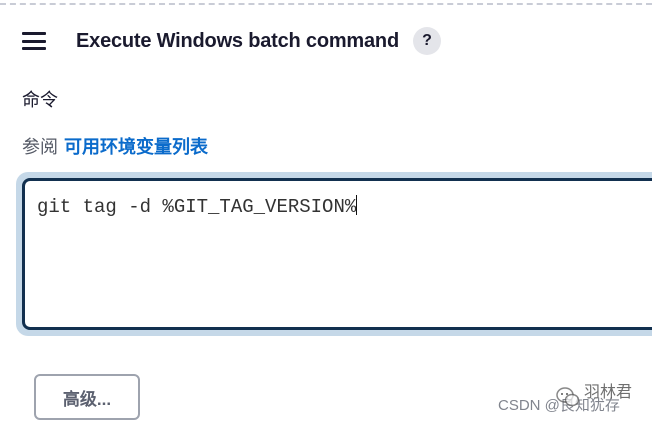 The height and width of the screenshot is (434, 652). Describe the element at coordinates (426, 41) in the screenshot. I see `help-icon: ?` at that location.